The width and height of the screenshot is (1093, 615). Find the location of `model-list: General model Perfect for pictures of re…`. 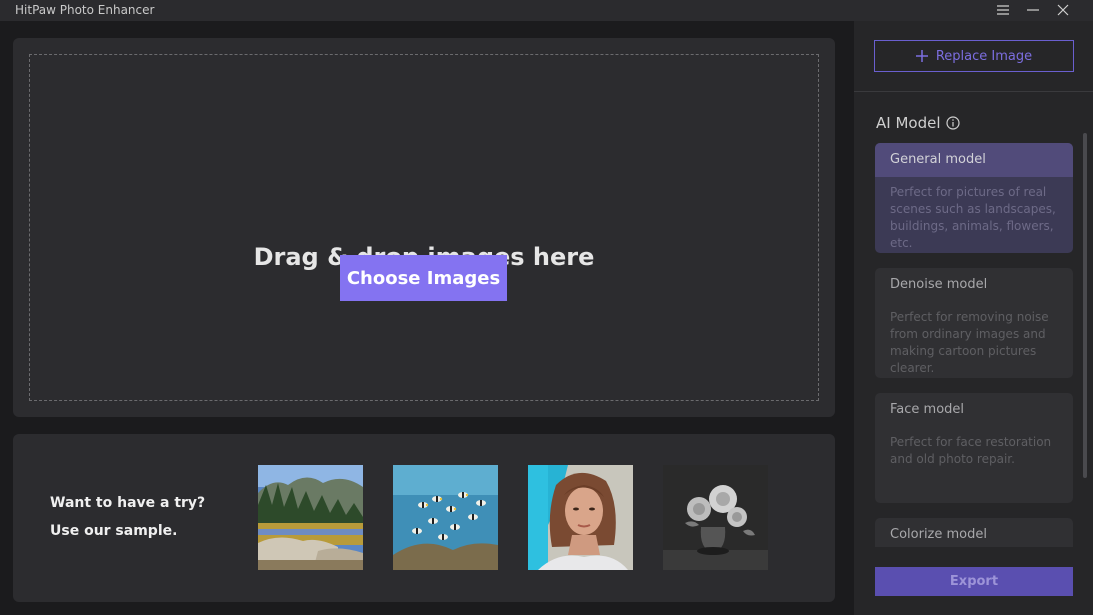

model-list: General model Perfect for pictures of re… is located at coordinates (974, 345).